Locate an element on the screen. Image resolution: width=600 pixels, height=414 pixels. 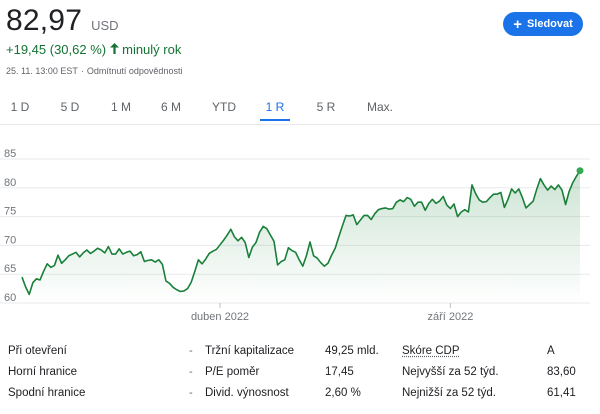
tab-1y: 1 R is located at coordinates (275, 109).